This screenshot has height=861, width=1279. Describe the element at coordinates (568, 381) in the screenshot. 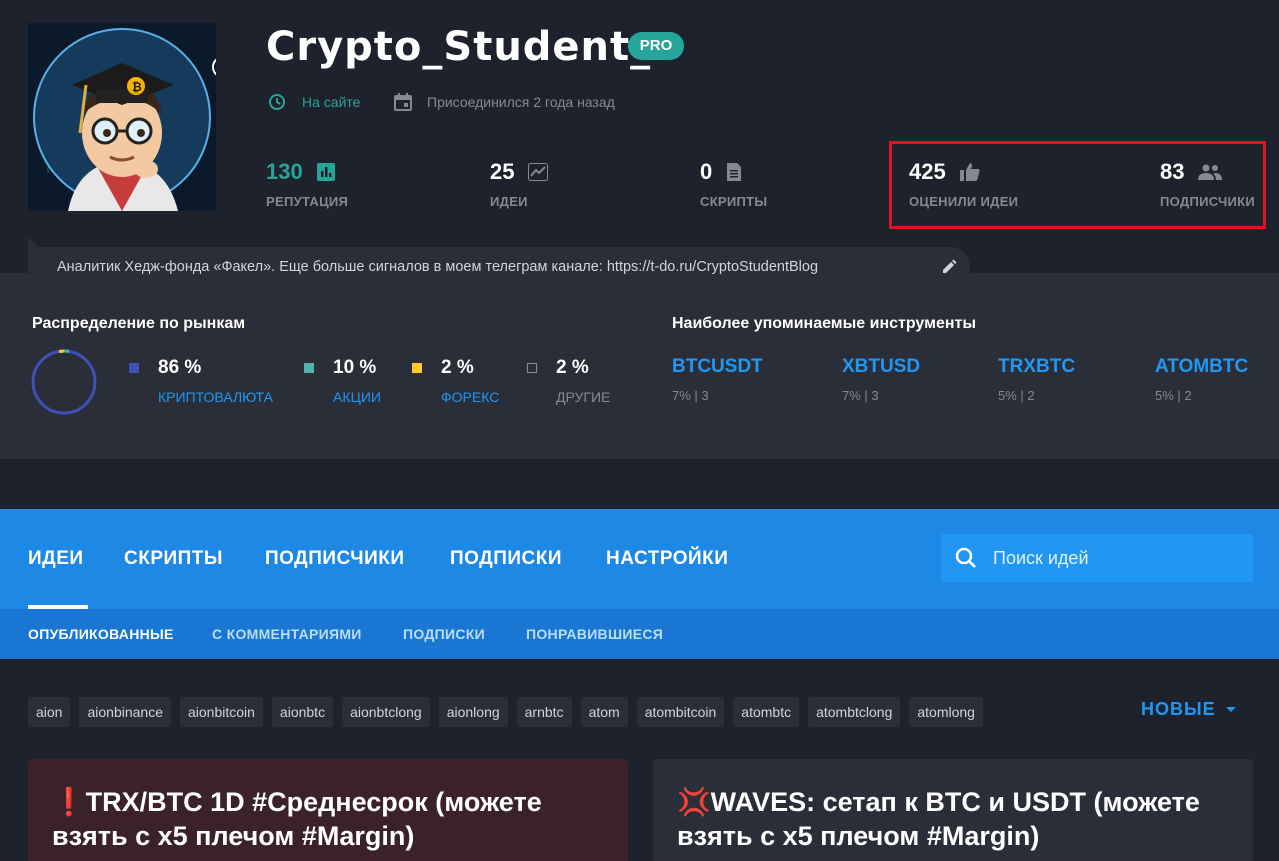

I see `market-other: 2 % ДРУГИЕ` at that location.